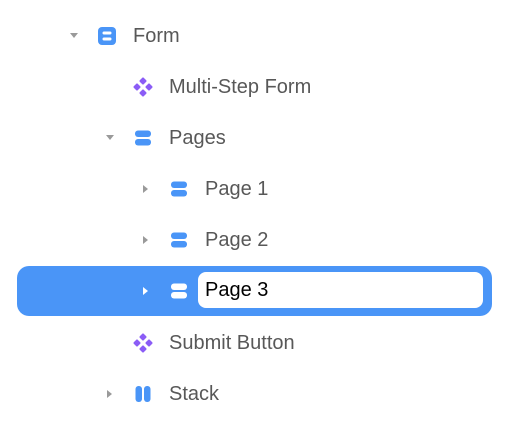 The height and width of the screenshot is (428, 512). What do you see at coordinates (256, 138) in the screenshot?
I see `tree-row-pages: Pages` at bounding box center [256, 138].